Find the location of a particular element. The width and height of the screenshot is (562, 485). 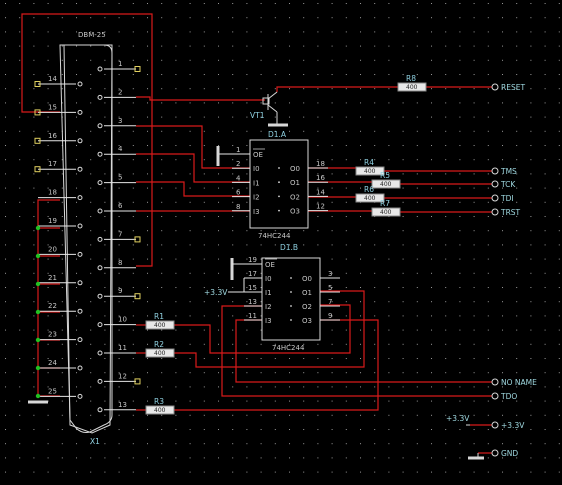

pin-number: 8 is located at coordinates (120, 263).